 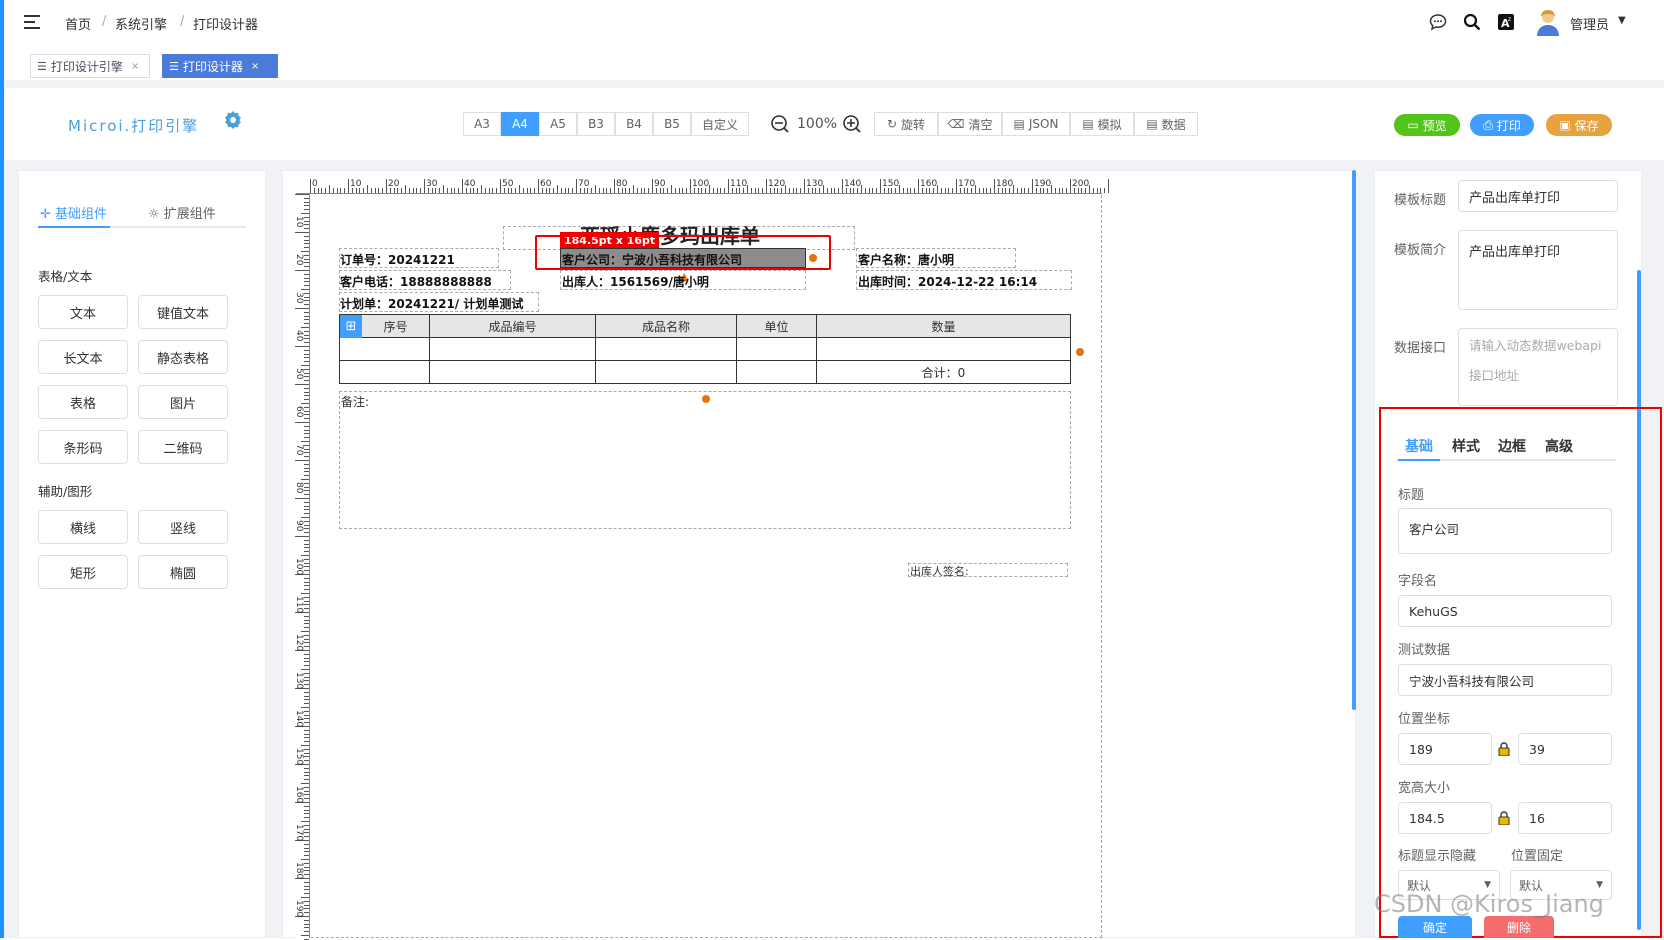 I want to click on save-button: ▣ 保存, so click(x=1579, y=125).